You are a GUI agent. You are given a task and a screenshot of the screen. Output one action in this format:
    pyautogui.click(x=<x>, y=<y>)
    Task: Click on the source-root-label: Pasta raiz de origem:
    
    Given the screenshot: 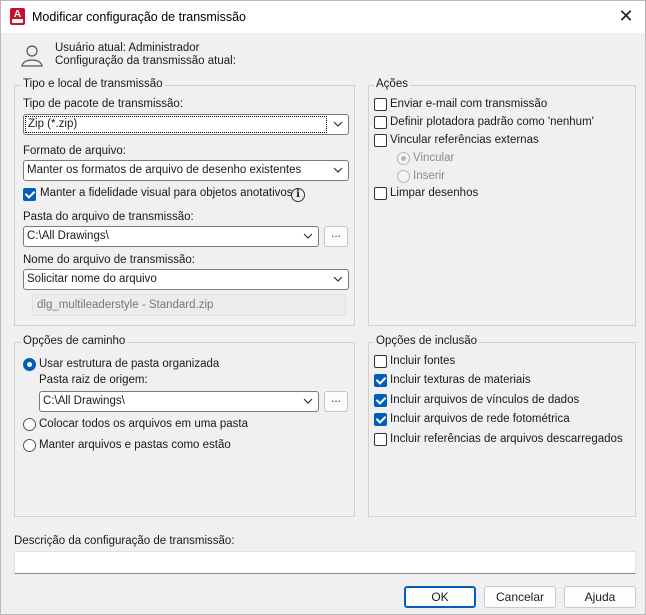 What is the action you would take?
    pyautogui.click(x=93, y=380)
    